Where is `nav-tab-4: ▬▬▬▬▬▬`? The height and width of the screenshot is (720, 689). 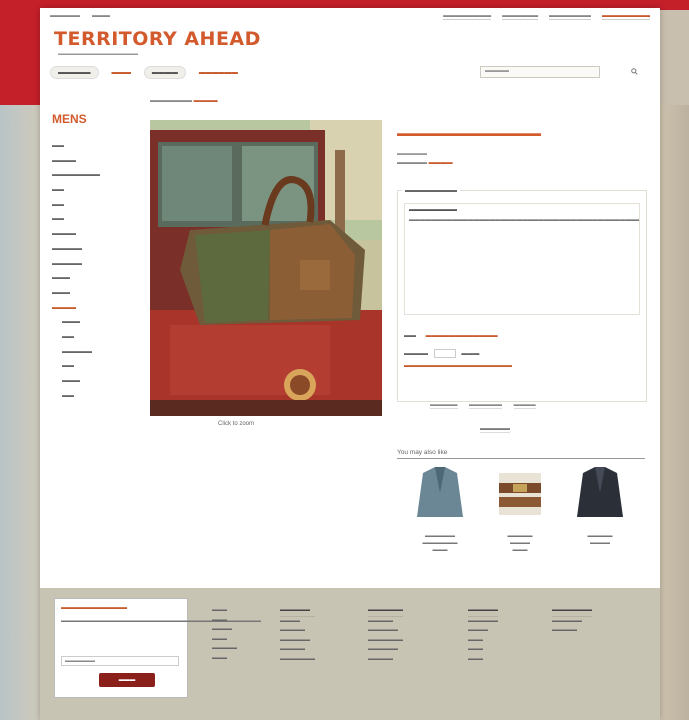 nav-tab-4: ▬▬▬▬▬▬ is located at coordinates (218, 72).